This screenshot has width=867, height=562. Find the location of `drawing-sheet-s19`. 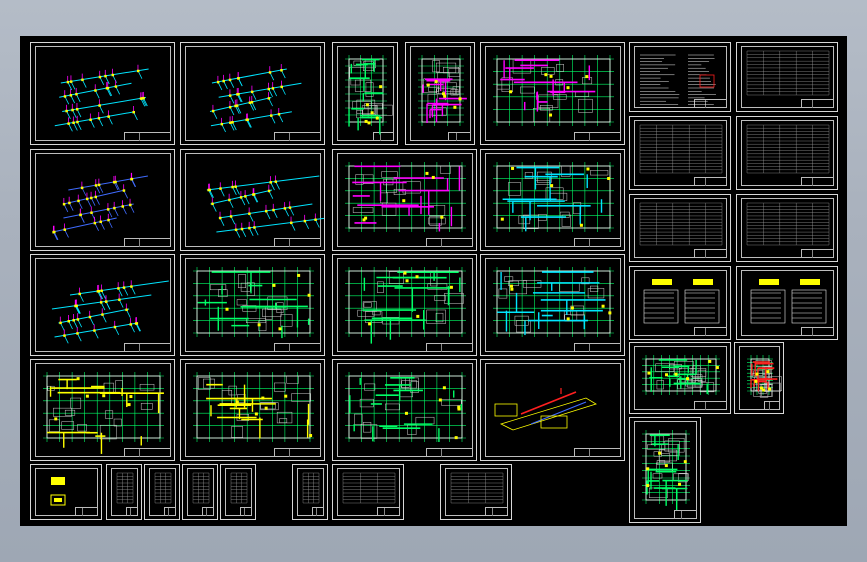

drawing-sheet-s19 is located at coordinates (787, 228).